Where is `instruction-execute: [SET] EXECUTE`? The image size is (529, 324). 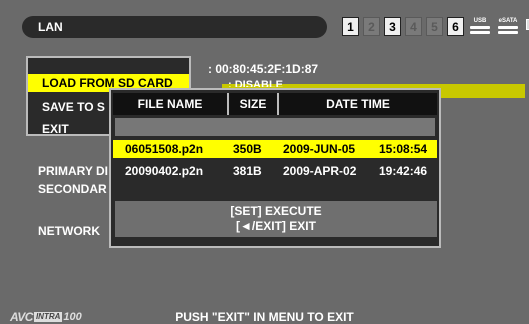 instruction-execute: [SET] EXECUTE is located at coordinates (276, 211).